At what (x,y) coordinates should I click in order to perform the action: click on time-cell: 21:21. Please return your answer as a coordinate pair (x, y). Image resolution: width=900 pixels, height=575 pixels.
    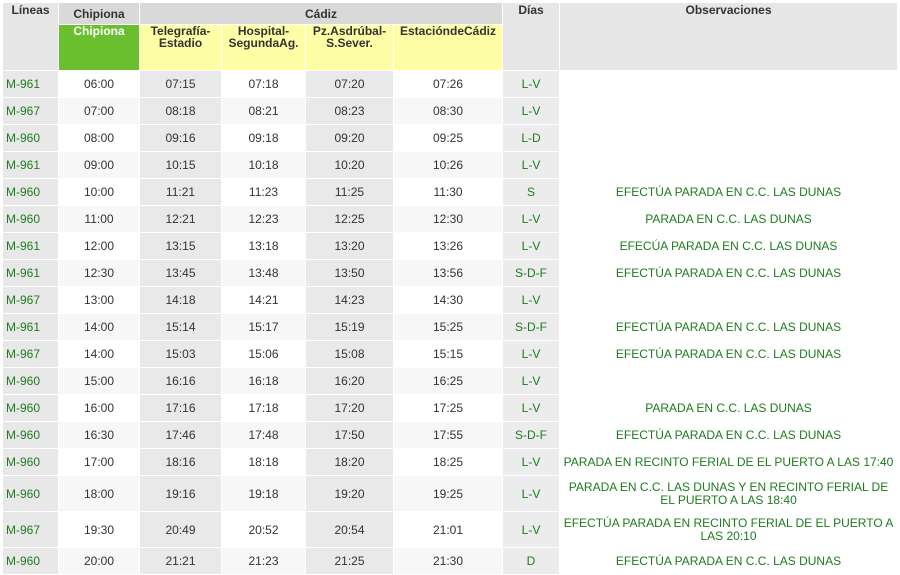
    Looking at the image, I should click on (180, 561).